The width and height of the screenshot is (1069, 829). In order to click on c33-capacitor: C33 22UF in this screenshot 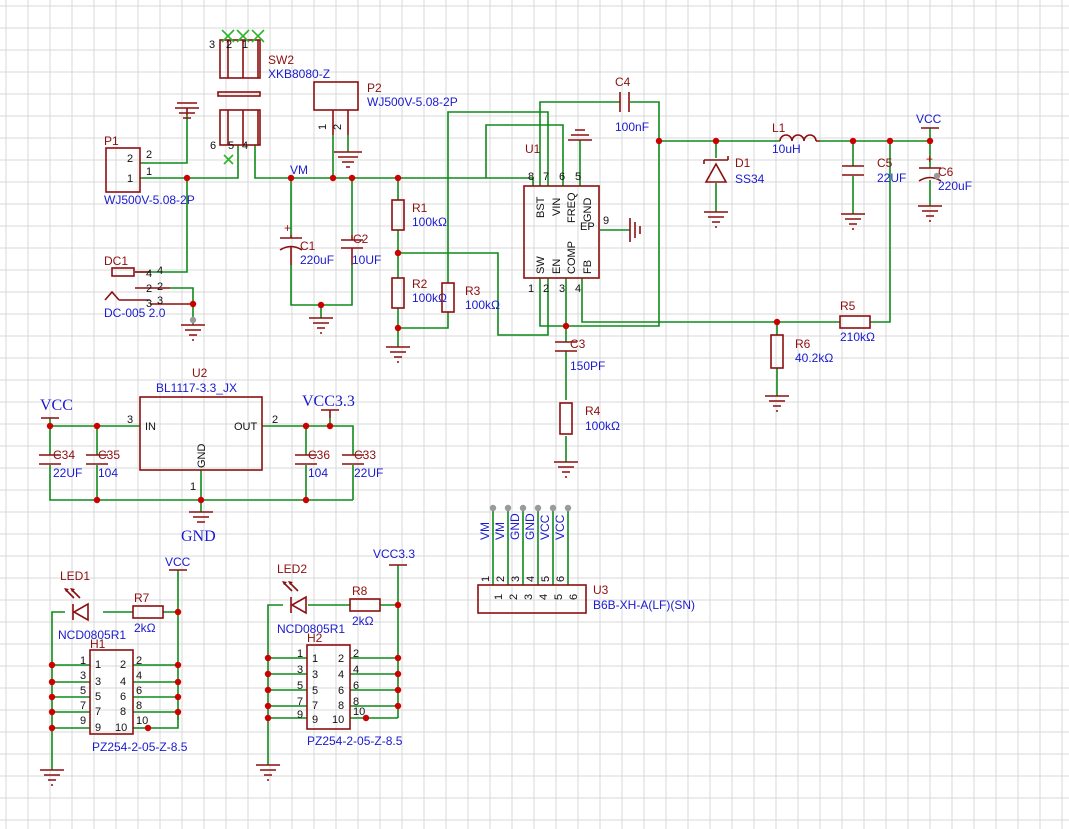, I will do `click(362, 464)`.